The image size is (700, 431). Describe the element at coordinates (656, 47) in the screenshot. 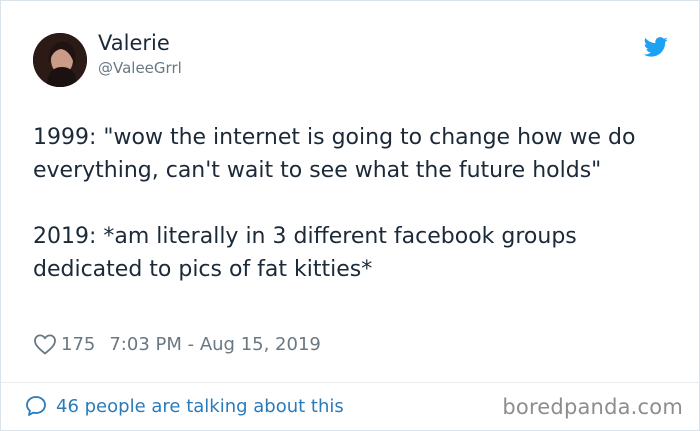

I see `twitter-bird-icon` at that location.